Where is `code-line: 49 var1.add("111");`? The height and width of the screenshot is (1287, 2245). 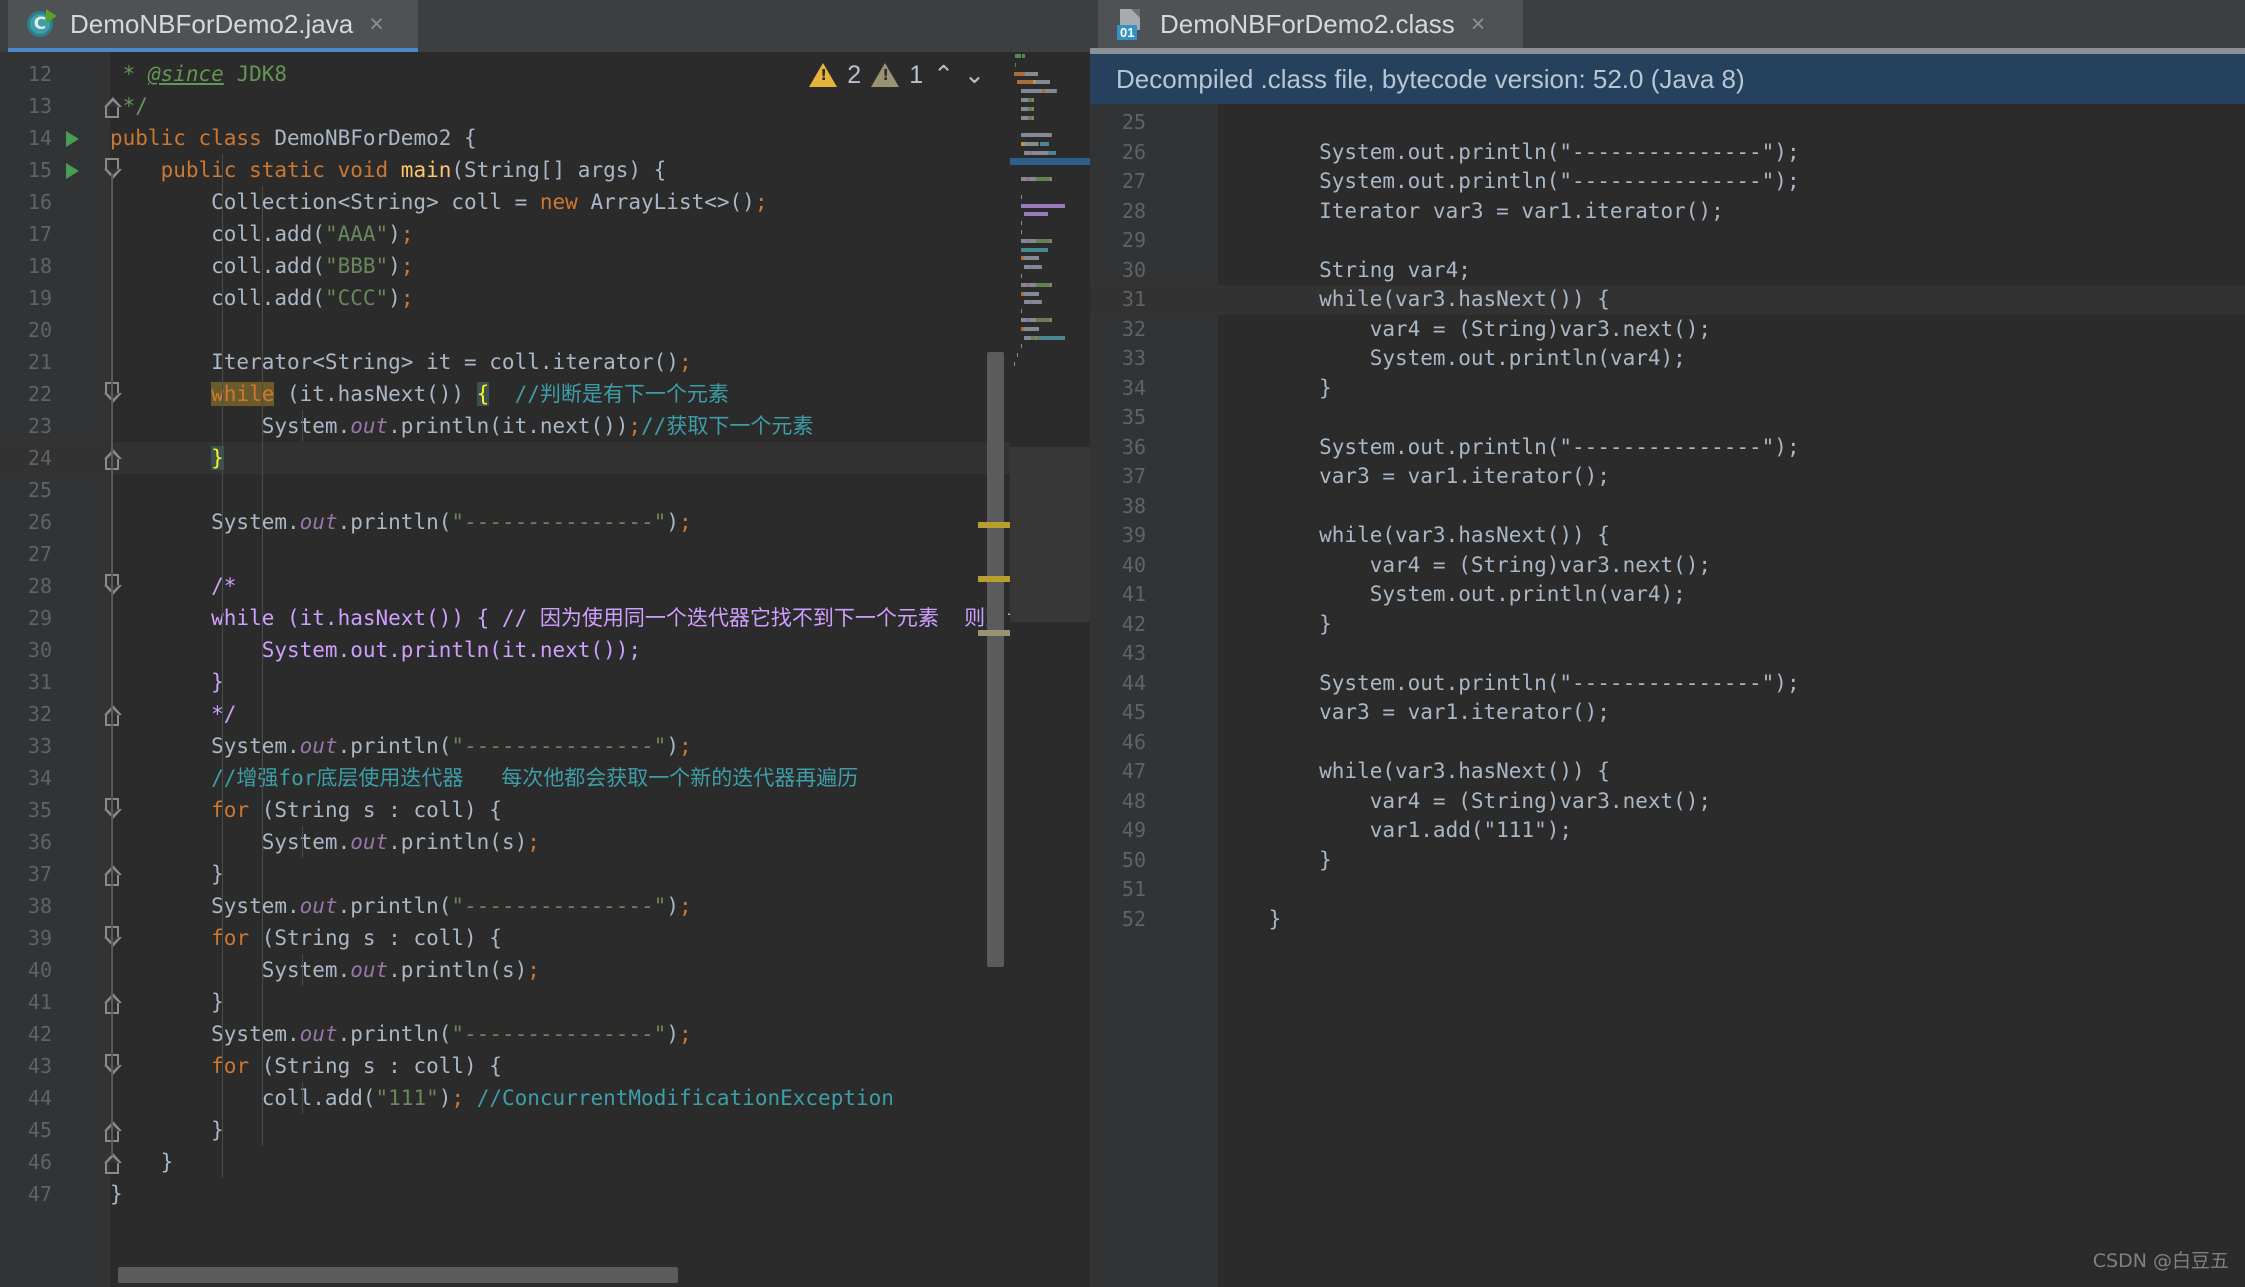 code-line: 49 var1.add("111"); is located at coordinates (1667, 831).